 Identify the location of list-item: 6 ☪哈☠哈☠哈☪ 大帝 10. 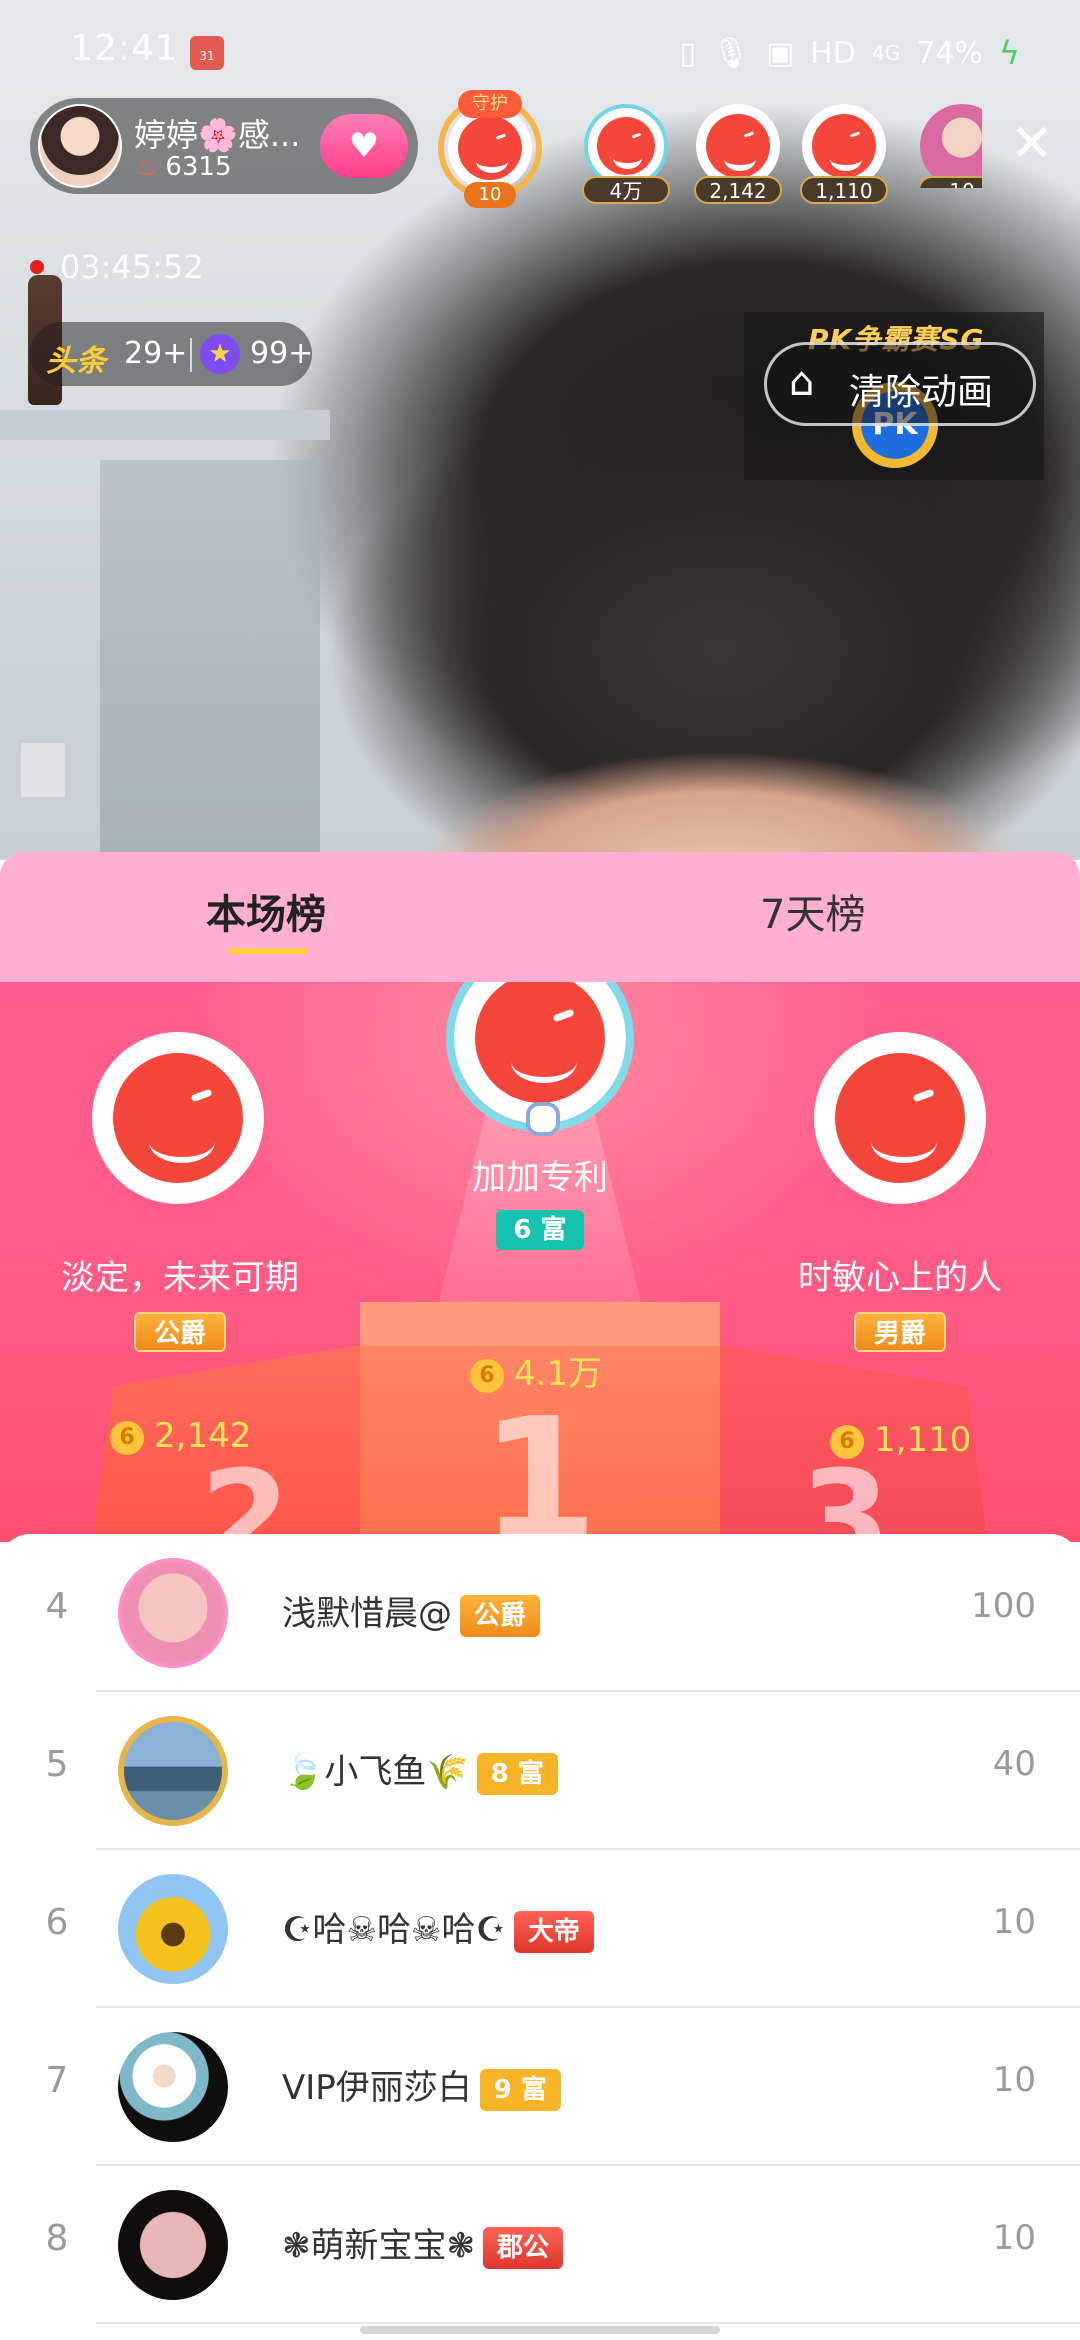
(540, 1929).